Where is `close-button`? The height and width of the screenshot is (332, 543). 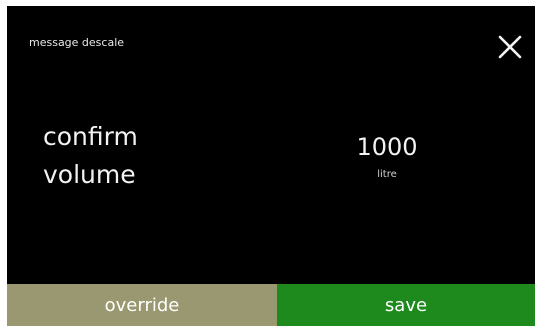 close-button is located at coordinates (510, 47).